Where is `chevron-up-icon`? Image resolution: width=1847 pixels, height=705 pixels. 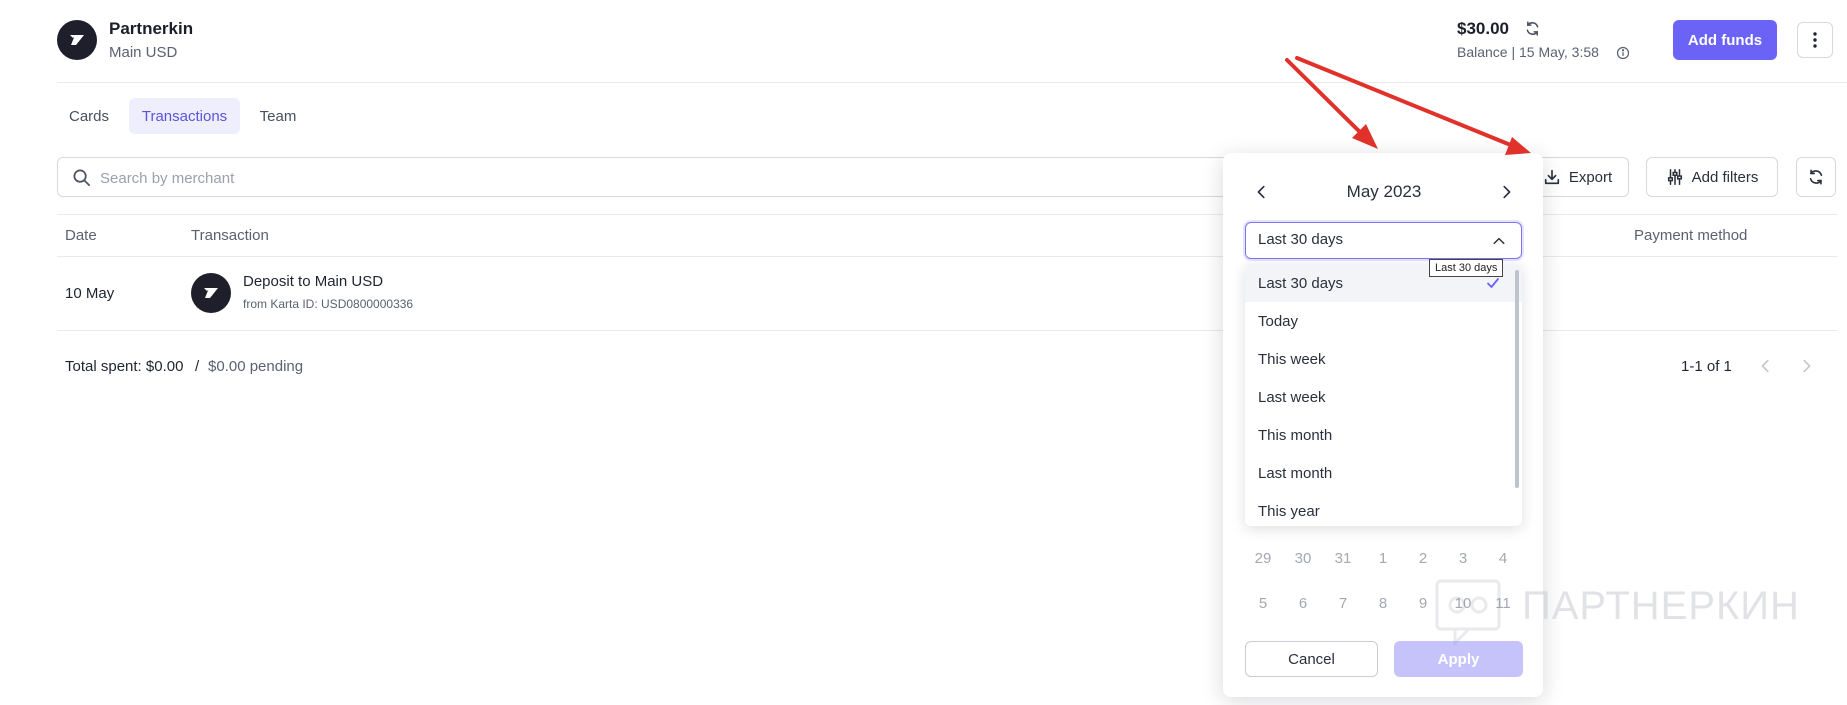 chevron-up-icon is located at coordinates (1499, 241).